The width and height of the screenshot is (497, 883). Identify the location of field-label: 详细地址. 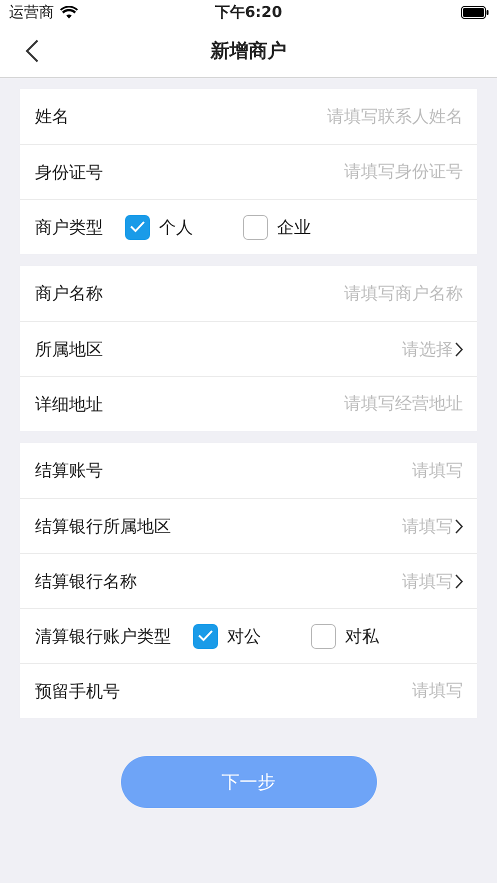
(69, 405).